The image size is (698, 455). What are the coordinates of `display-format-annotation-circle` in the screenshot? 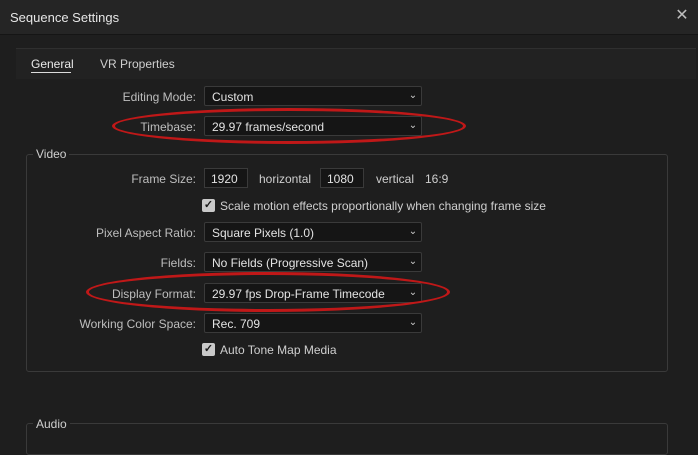 It's located at (268, 292).